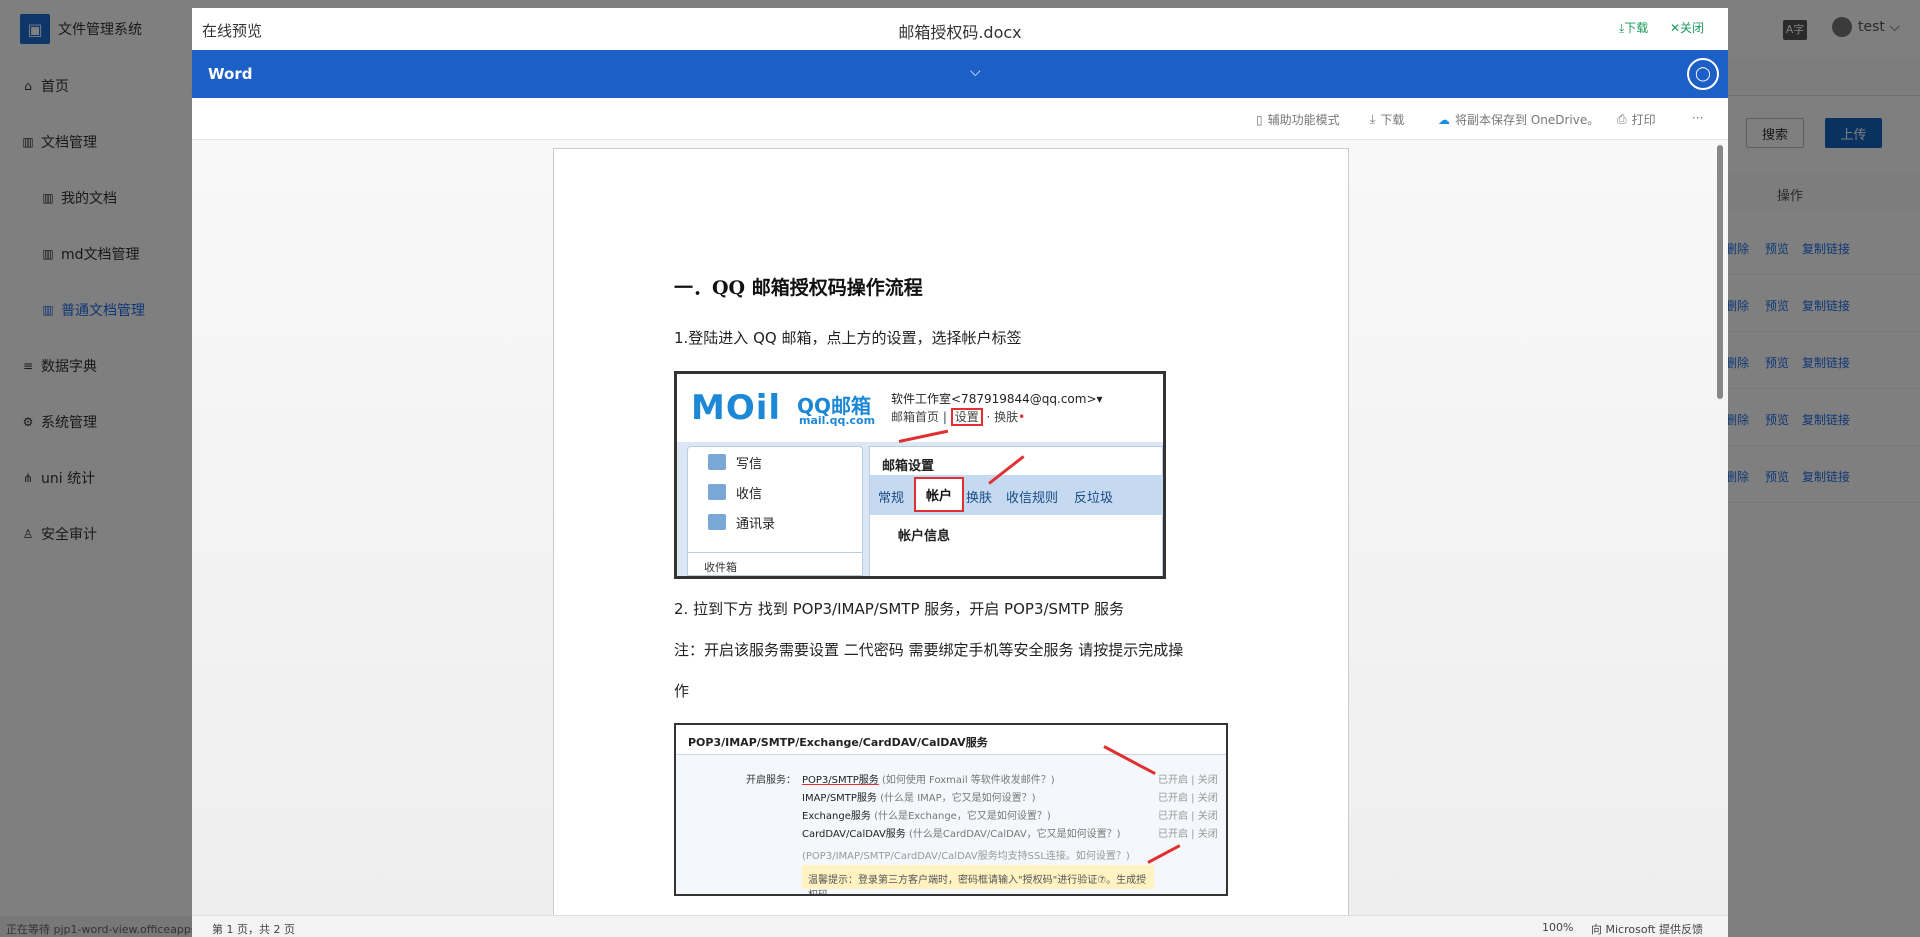 The height and width of the screenshot is (937, 1920). Describe the element at coordinates (840, 780) in the screenshot. I see `service-name: POP3/SMTP服务` at that location.